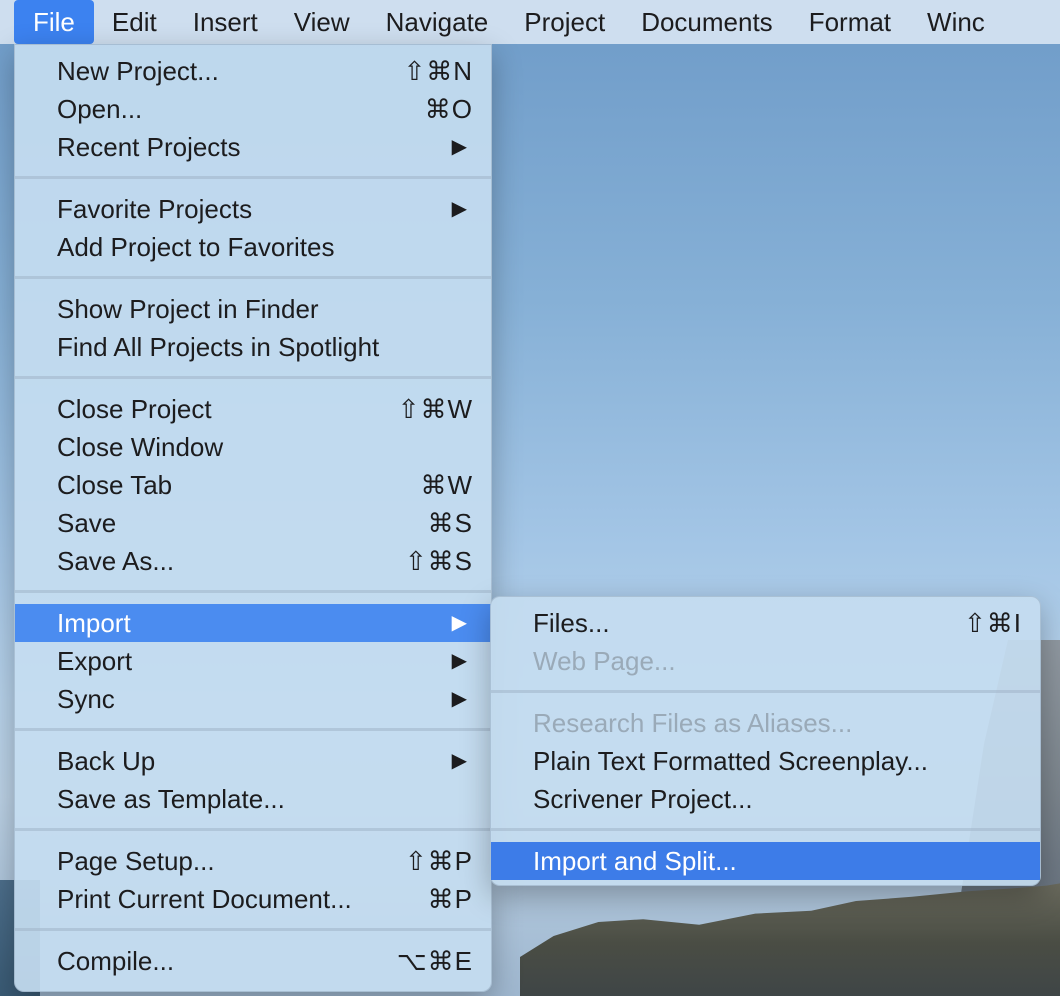 Image resolution: width=1060 pixels, height=996 pixels. What do you see at coordinates (450, 523) in the screenshot?
I see `shortcut-label: ⌘S` at bounding box center [450, 523].